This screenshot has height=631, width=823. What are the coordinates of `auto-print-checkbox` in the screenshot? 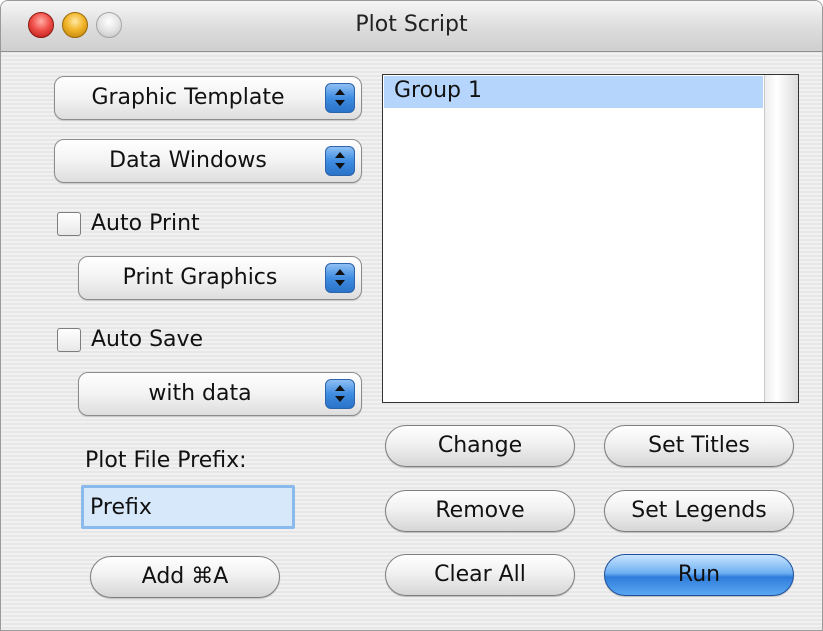 It's located at (69, 224).